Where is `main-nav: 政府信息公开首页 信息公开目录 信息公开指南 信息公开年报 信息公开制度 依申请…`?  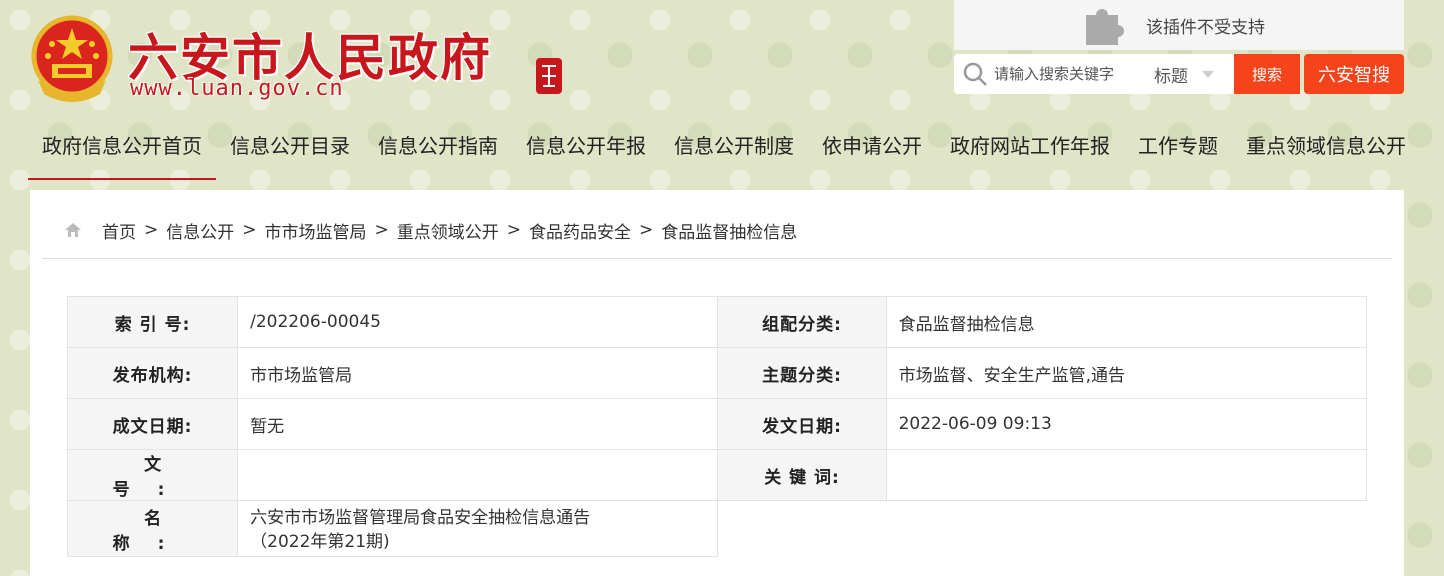
main-nav: 政府信息公开首页 信息公开目录 信息公开指南 信息公开年报 信息公开制度 依申请… is located at coordinates (717, 146).